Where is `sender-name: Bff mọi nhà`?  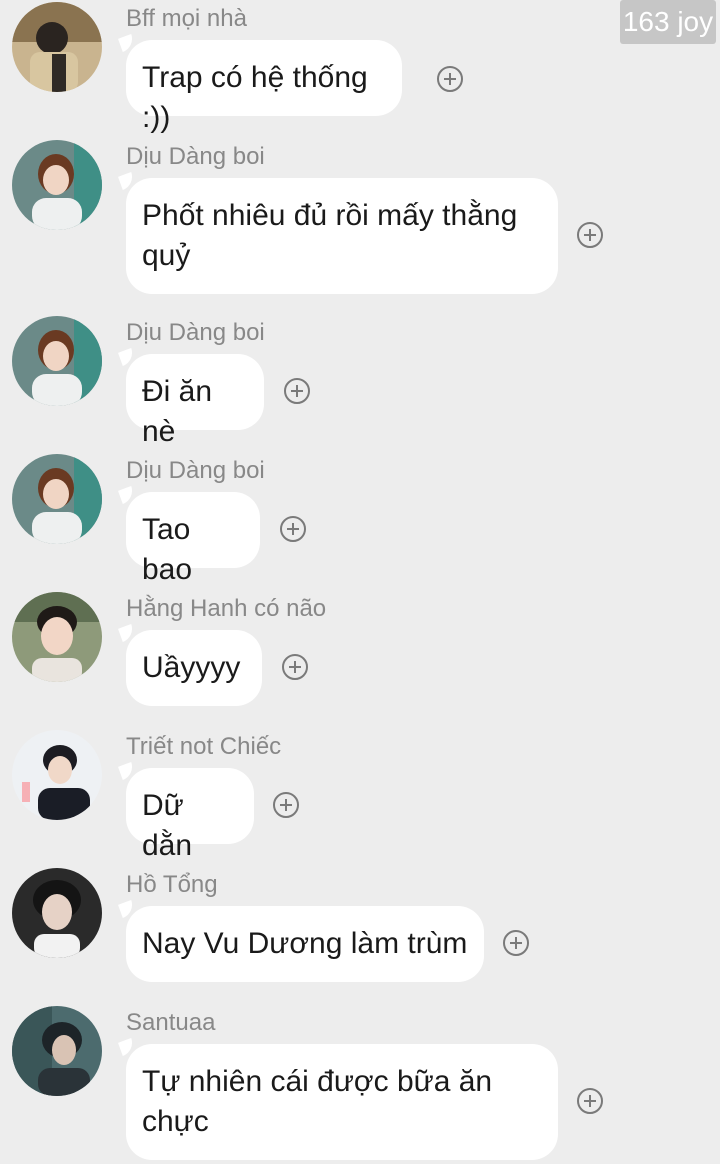
sender-name: Bff mọi nhà is located at coordinates (186, 18).